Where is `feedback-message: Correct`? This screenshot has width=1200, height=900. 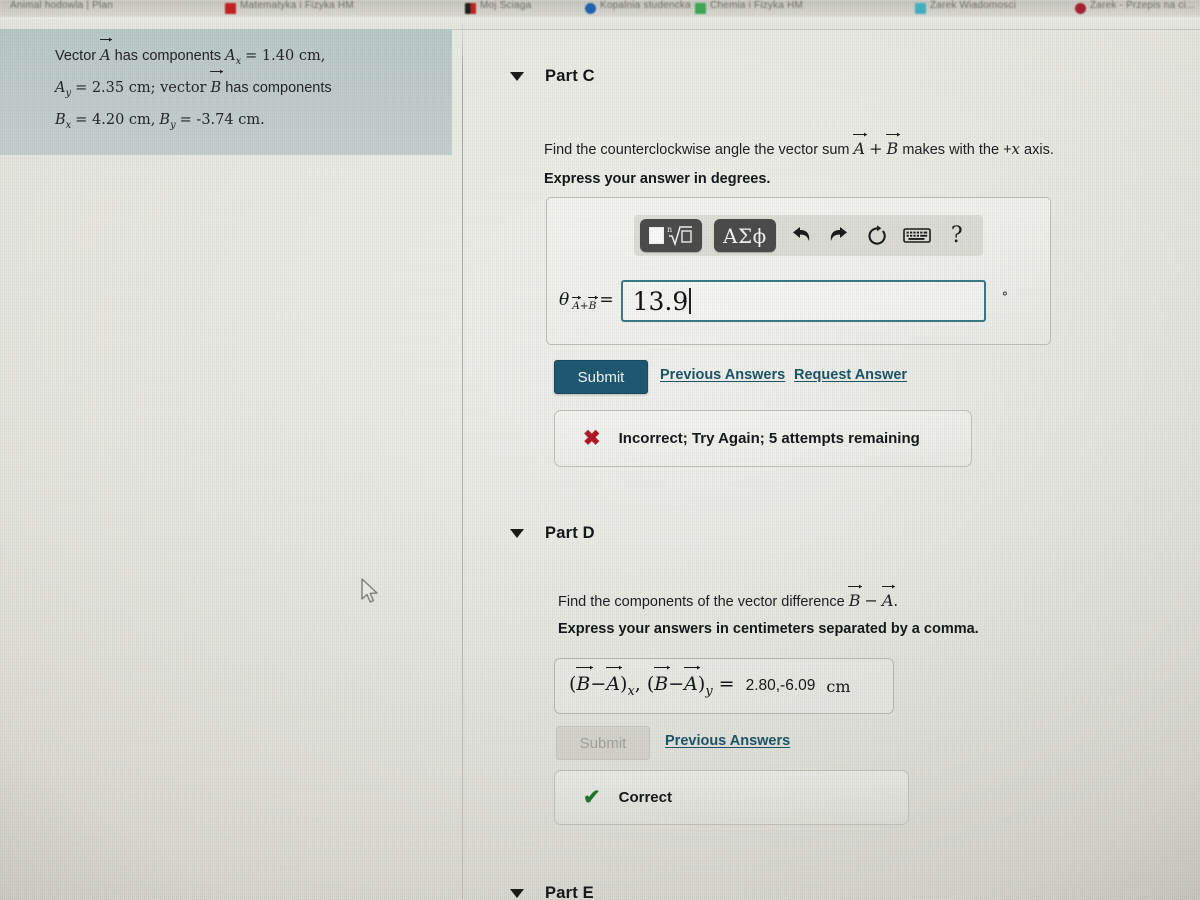
feedback-message: Correct is located at coordinates (645, 797).